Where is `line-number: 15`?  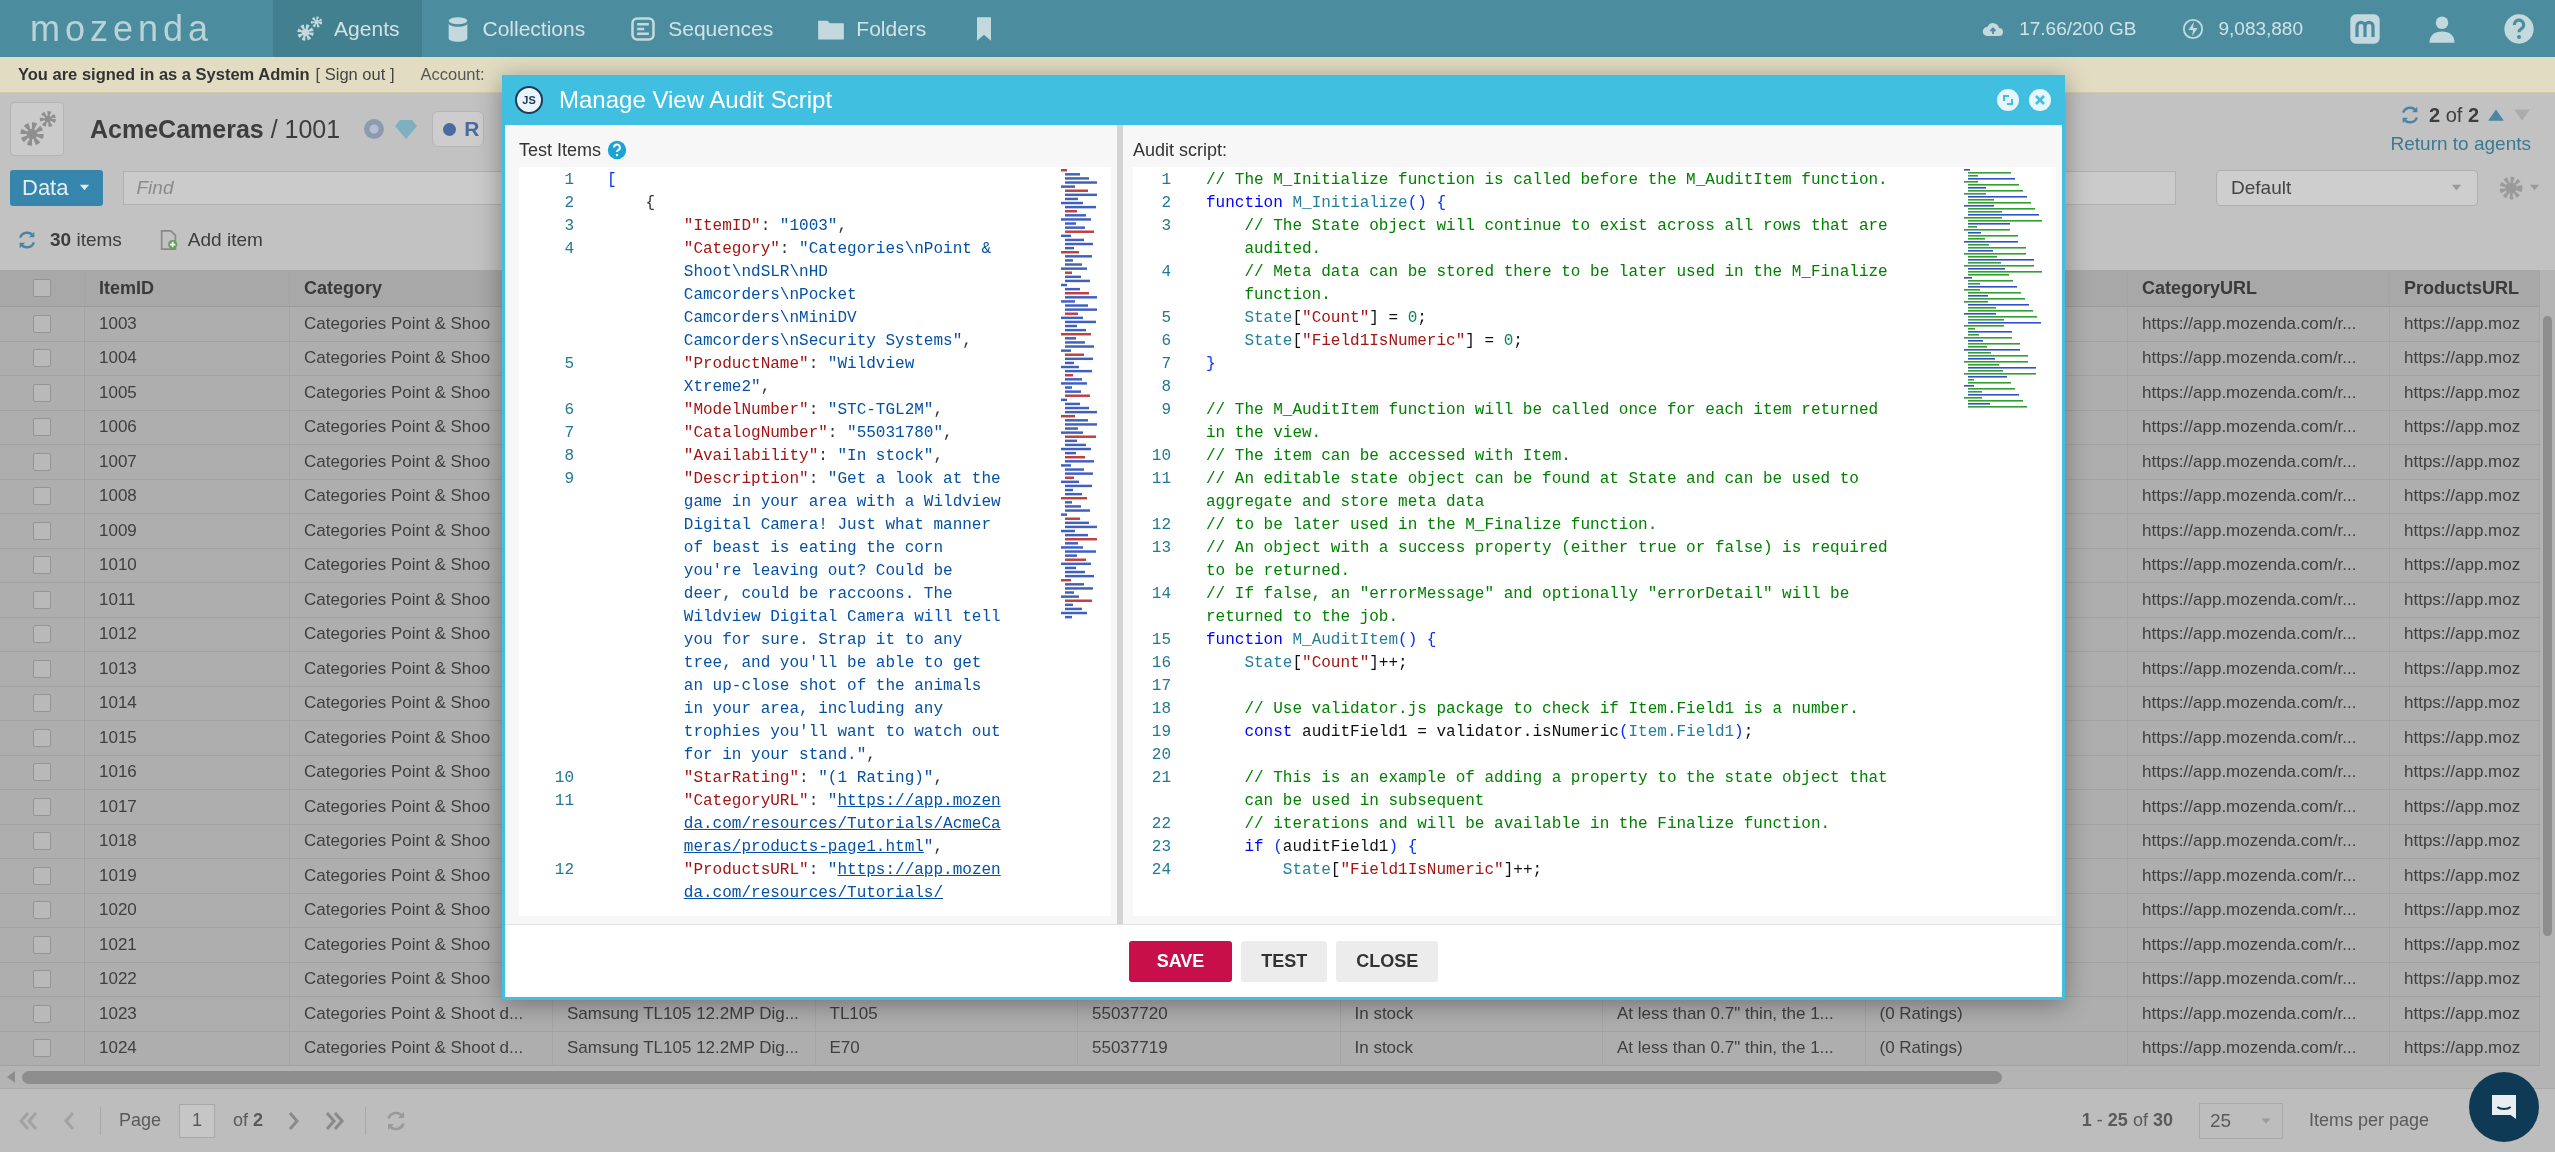 line-number: 15 is located at coordinates (1160, 640).